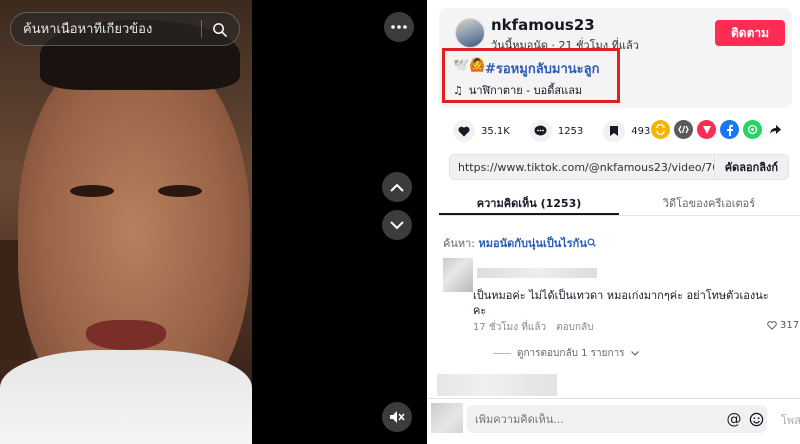  I want to click on comment-time: 17 ชั่วโมง ที่แล้ว, so click(510, 327).